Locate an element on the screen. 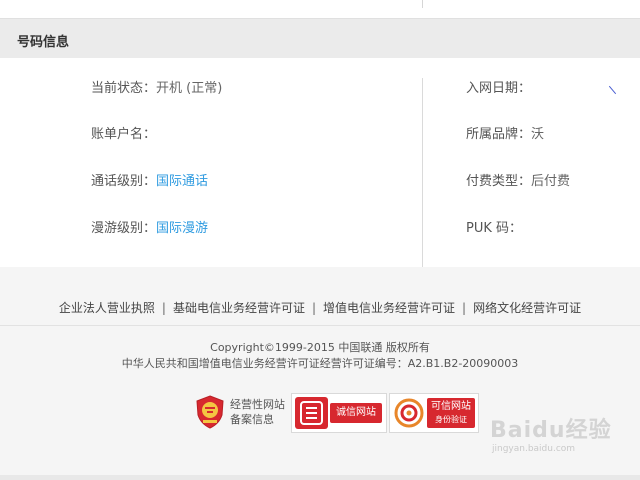 The height and width of the screenshot is (480, 640). roaming-level-link: 国际漫游 is located at coordinates (182, 228).